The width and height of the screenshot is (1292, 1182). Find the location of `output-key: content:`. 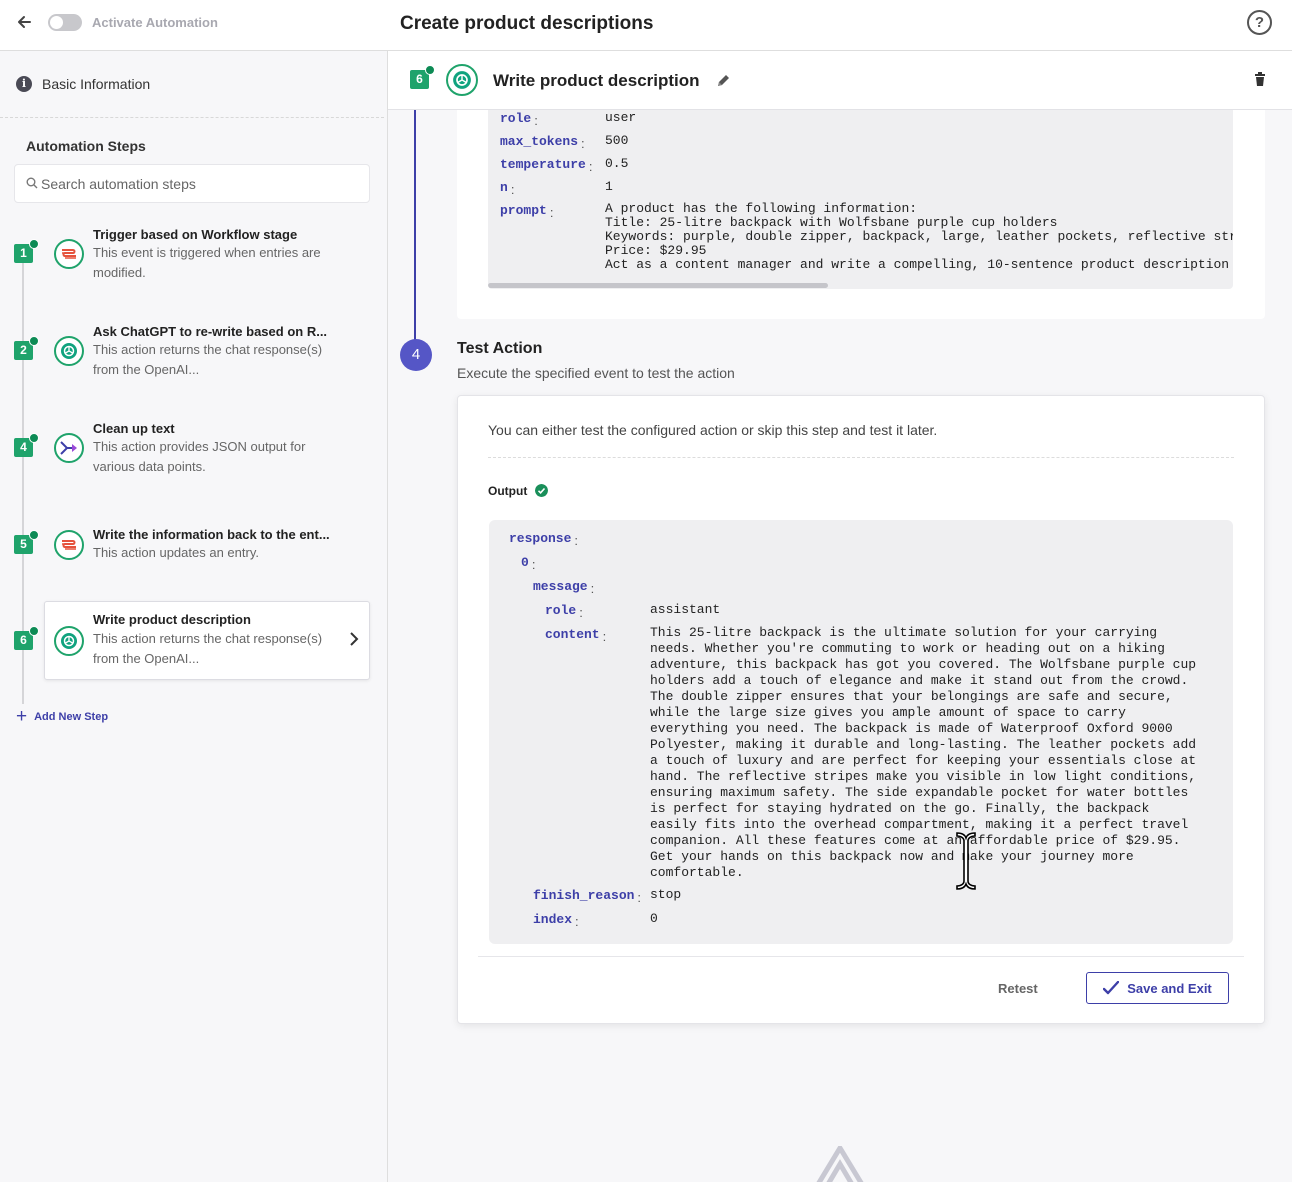

output-key: content: is located at coordinates (576, 635).